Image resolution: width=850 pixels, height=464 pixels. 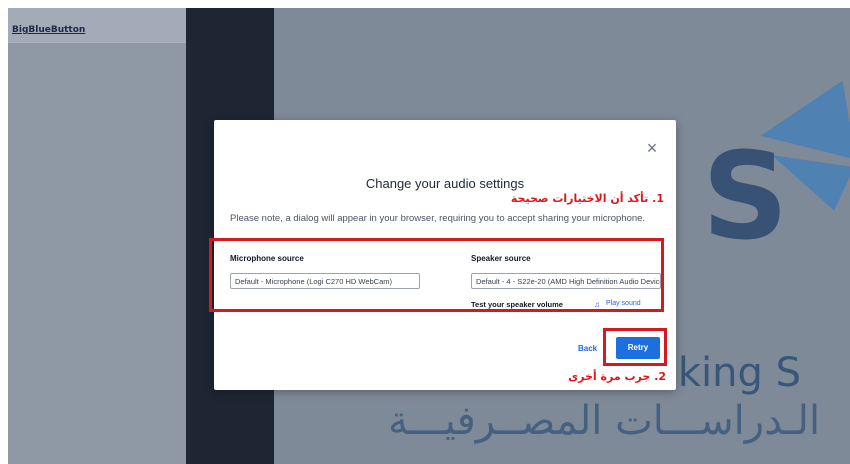 I want to click on close-icon: ×, so click(x=652, y=148).